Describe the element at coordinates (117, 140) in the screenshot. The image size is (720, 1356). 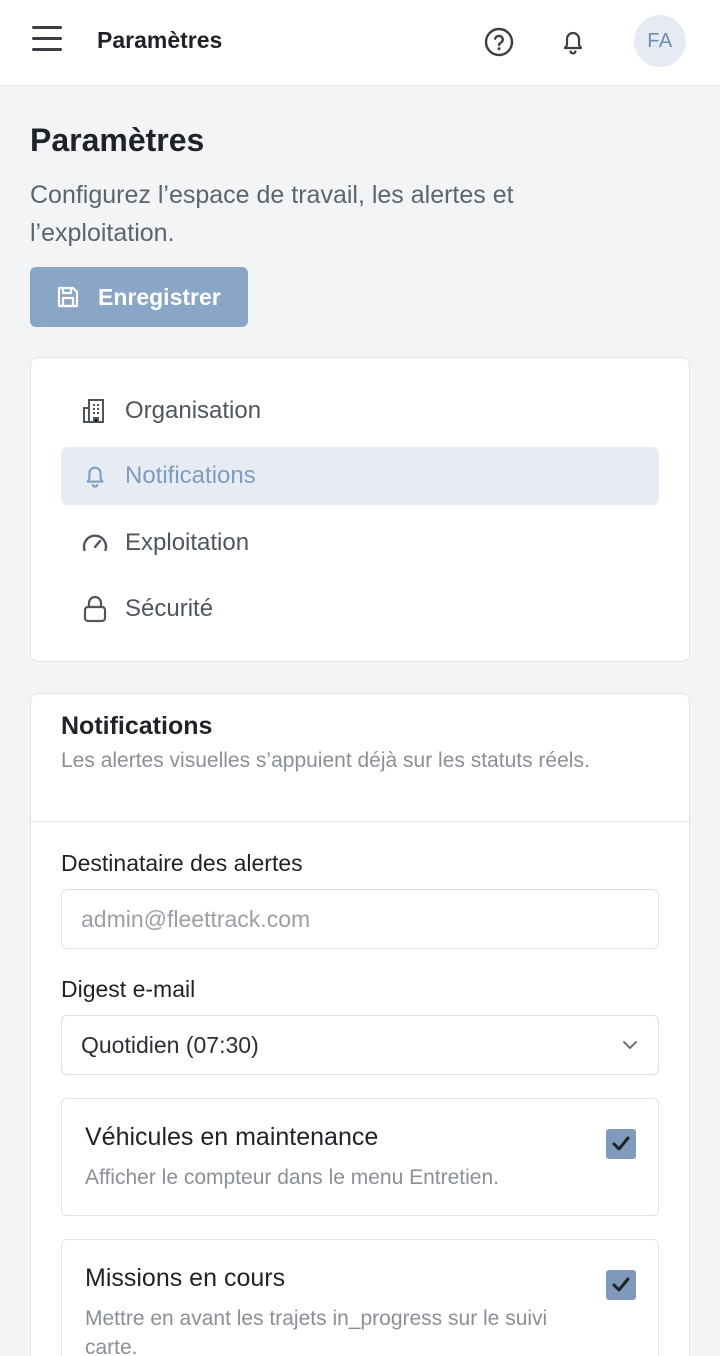
I see `page-title: Paramètres` at that location.